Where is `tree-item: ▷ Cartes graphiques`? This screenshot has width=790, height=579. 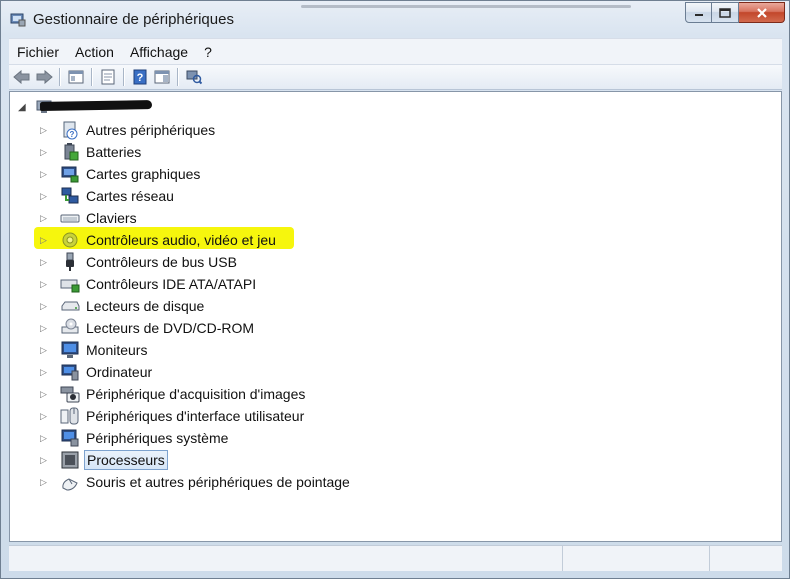
tree-item: ▷ Cartes graphiques is located at coordinates (121, 174).